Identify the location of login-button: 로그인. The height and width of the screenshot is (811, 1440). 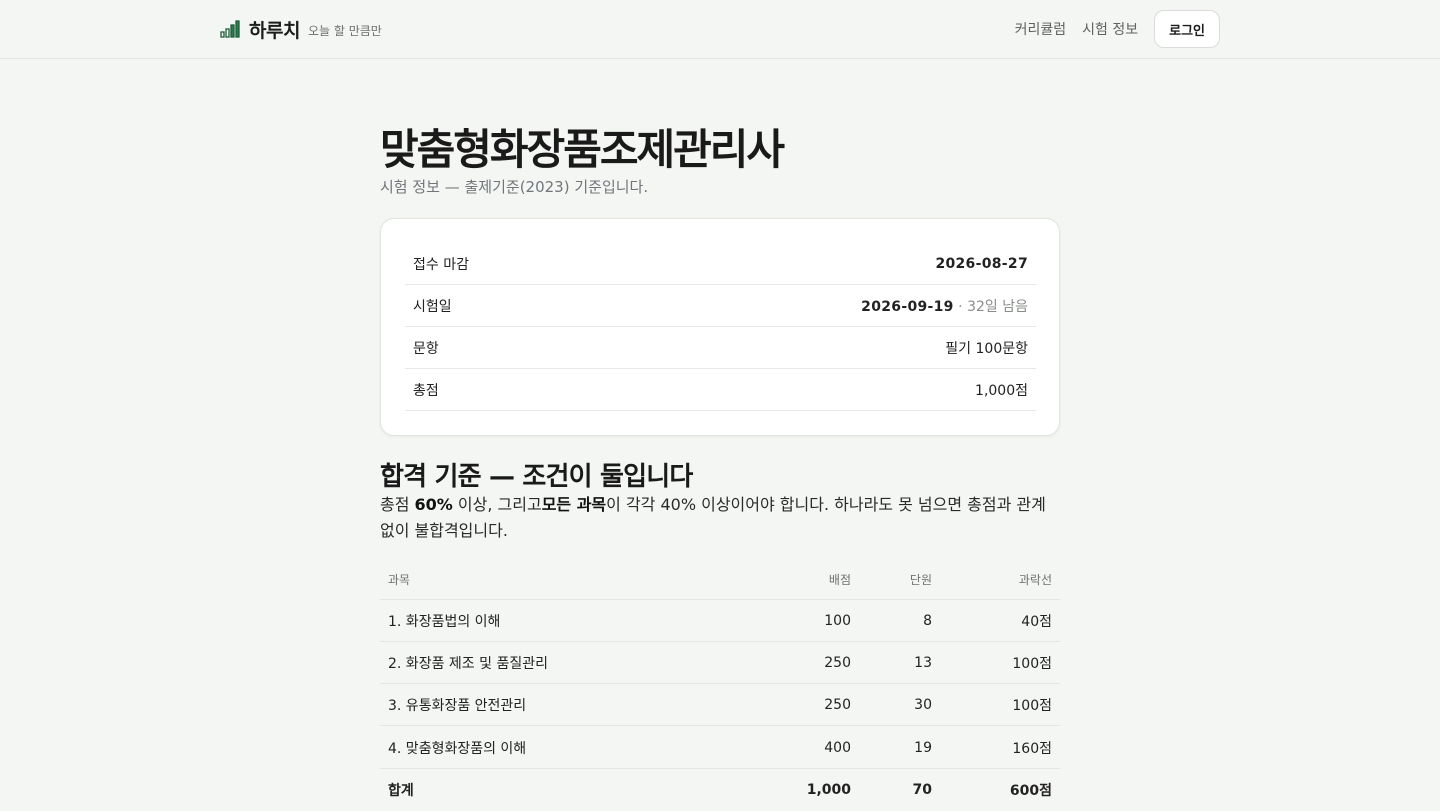
(1187, 29).